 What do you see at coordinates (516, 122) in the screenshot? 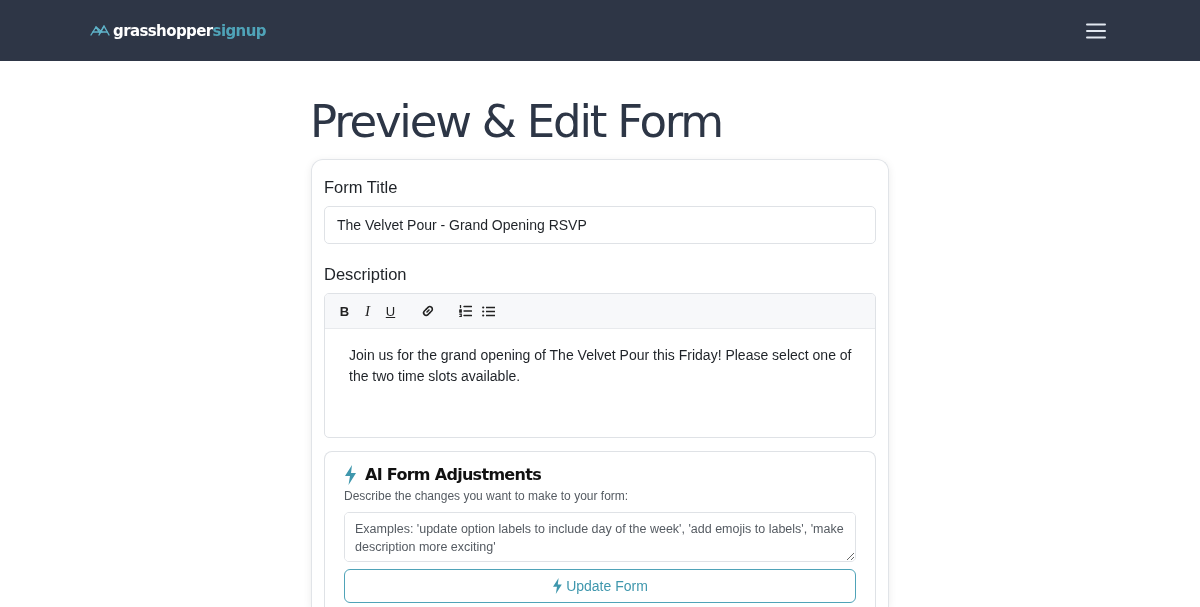
I see `page-title: Preview & Edit Form` at bounding box center [516, 122].